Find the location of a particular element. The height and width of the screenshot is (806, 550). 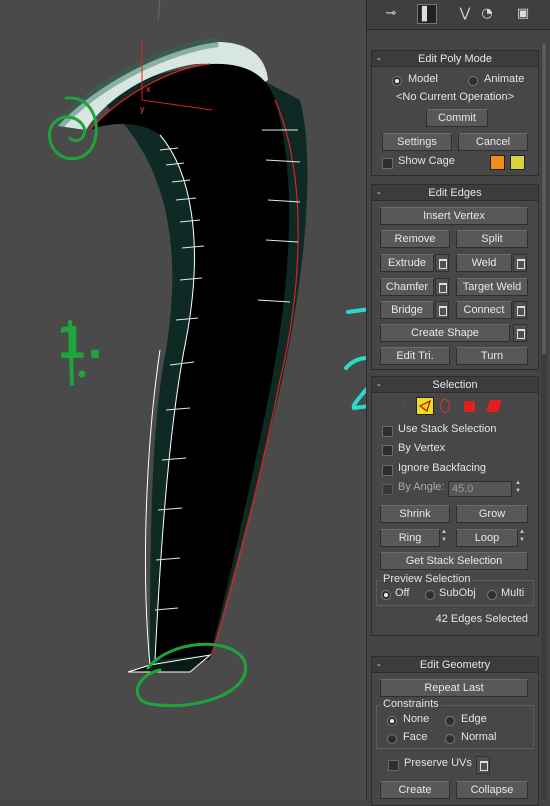

insert-vertex-button: Insert Vertex is located at coordinates (454, 216).